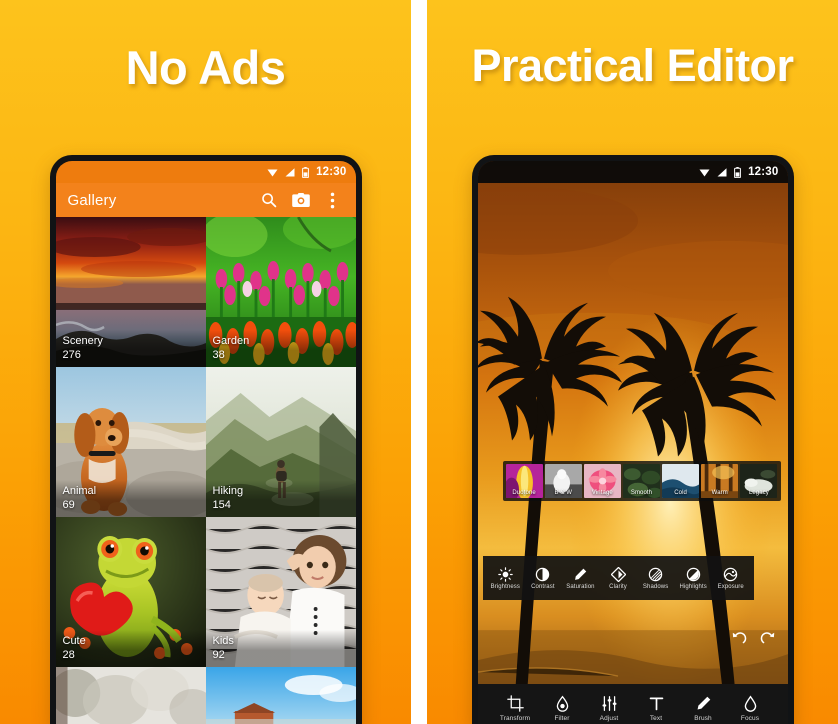 This screenshot has height=724, width=838. I want to click on overflow-menu-icon, so click(333, 200).